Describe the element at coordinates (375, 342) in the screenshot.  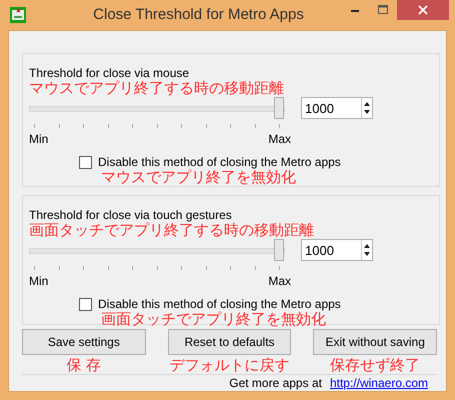
I see `action-button: Exit without saving` at that location.